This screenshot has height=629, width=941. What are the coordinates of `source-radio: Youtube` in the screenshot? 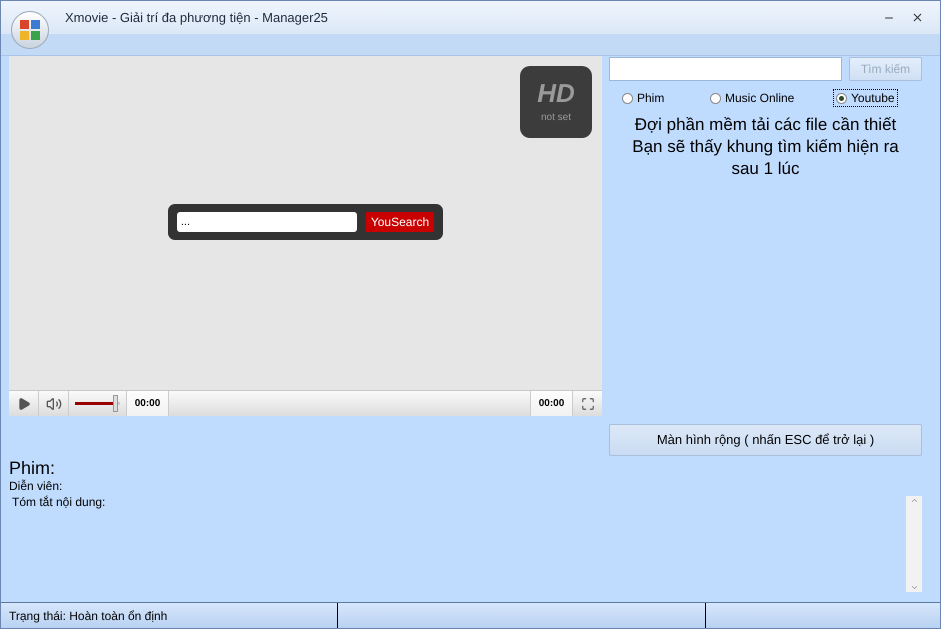 It's located at (865, 98).